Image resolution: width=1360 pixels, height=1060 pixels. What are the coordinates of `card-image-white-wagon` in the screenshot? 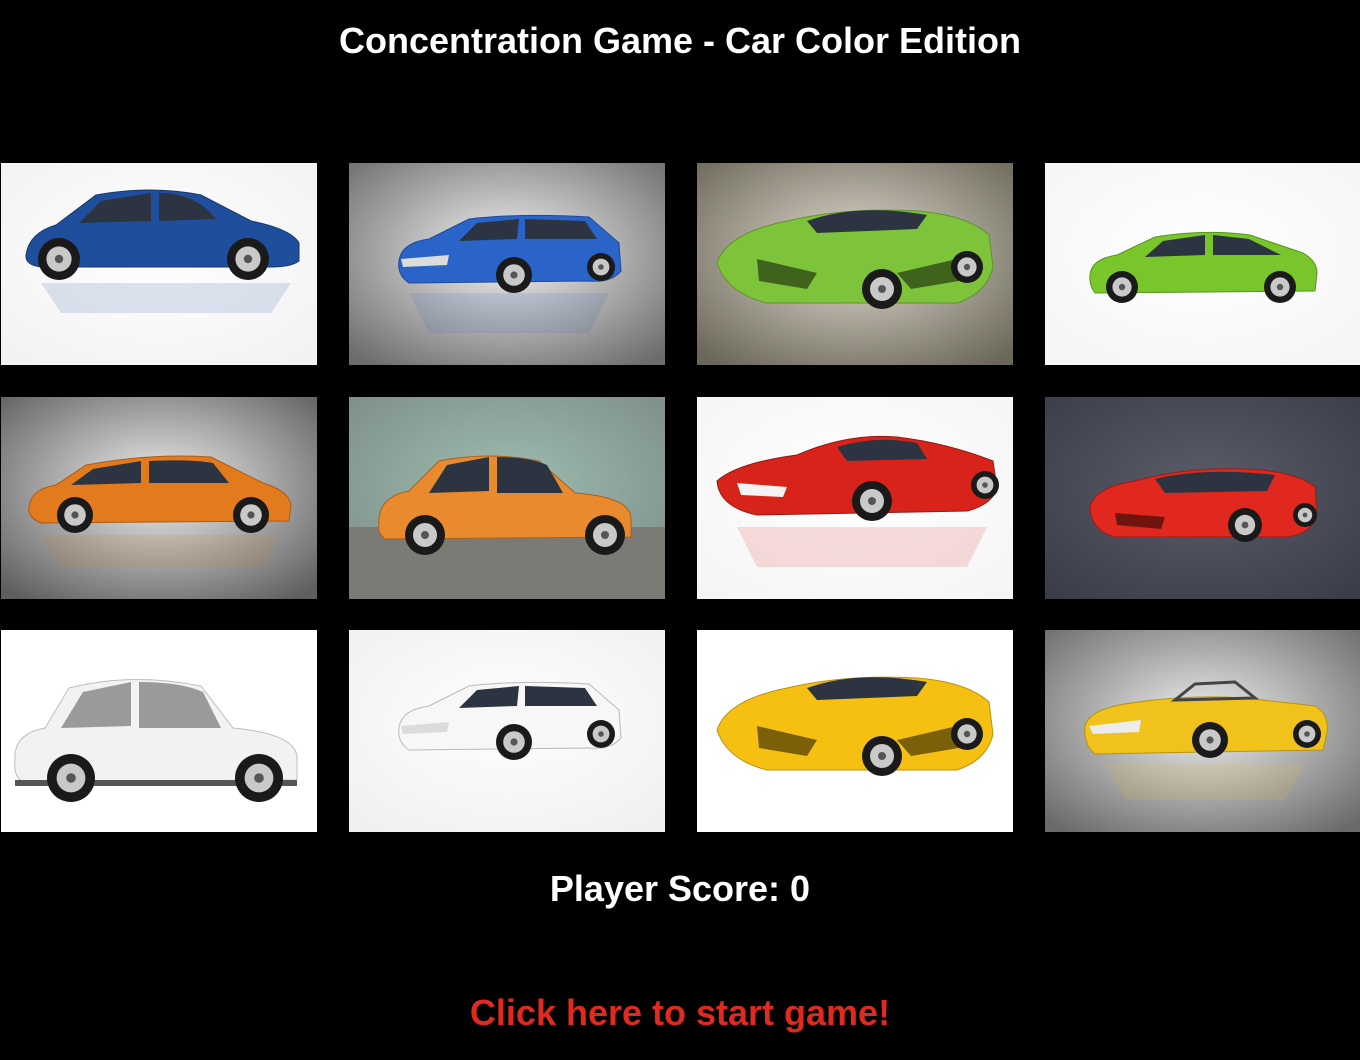 It's located at (507, 731).